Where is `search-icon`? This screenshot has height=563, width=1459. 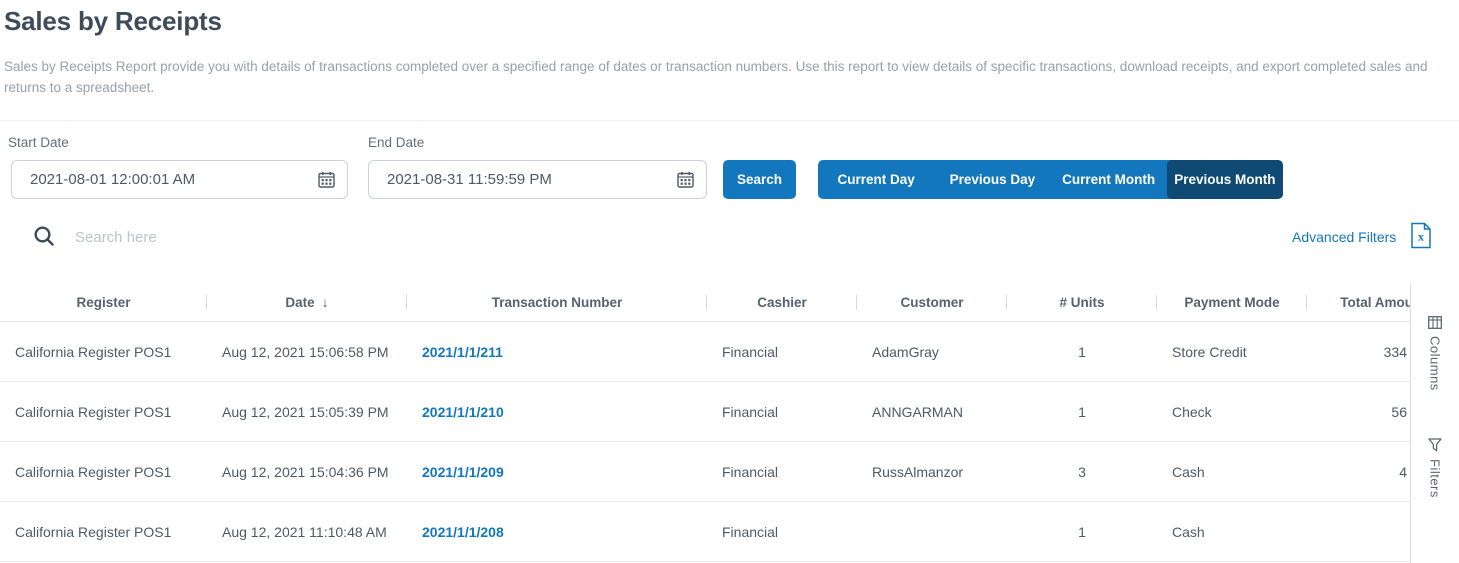
search-icon is located at coordinates (44, 236).